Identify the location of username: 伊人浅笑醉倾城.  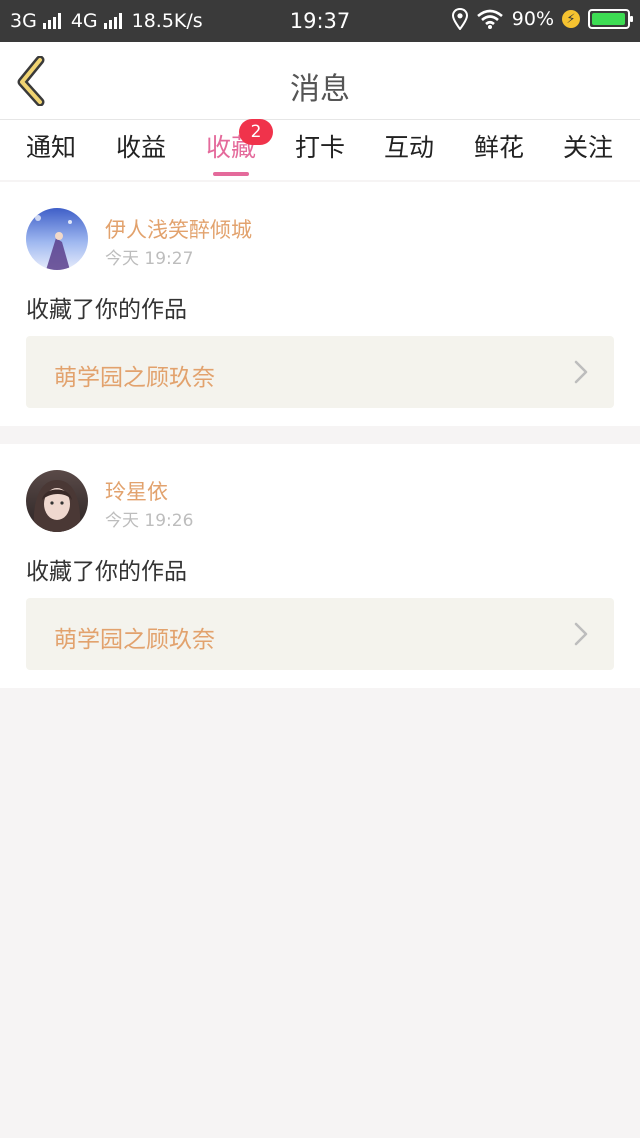
(178, 229).